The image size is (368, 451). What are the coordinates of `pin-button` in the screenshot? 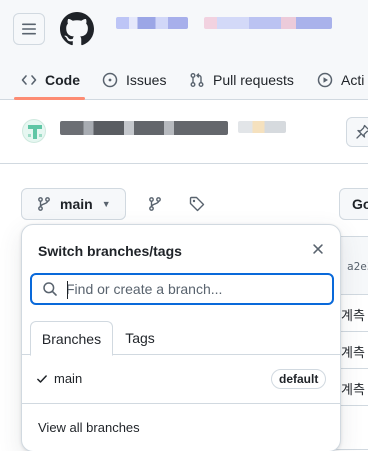 It's located at (357, 132).